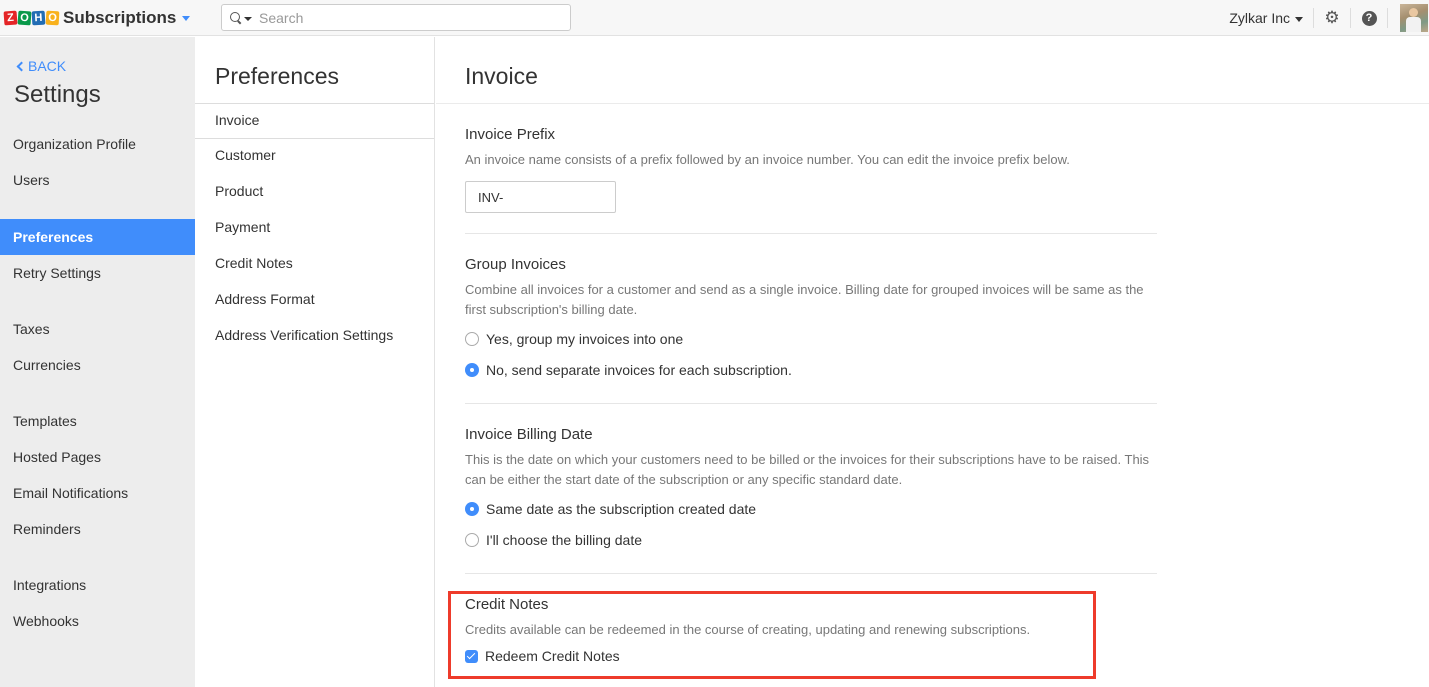 This screenshot has height=687, width=1429. Describe the element at coordinates (529, 434) in the screenshot. I see `section-title: Invoice Billing Date` at that location.